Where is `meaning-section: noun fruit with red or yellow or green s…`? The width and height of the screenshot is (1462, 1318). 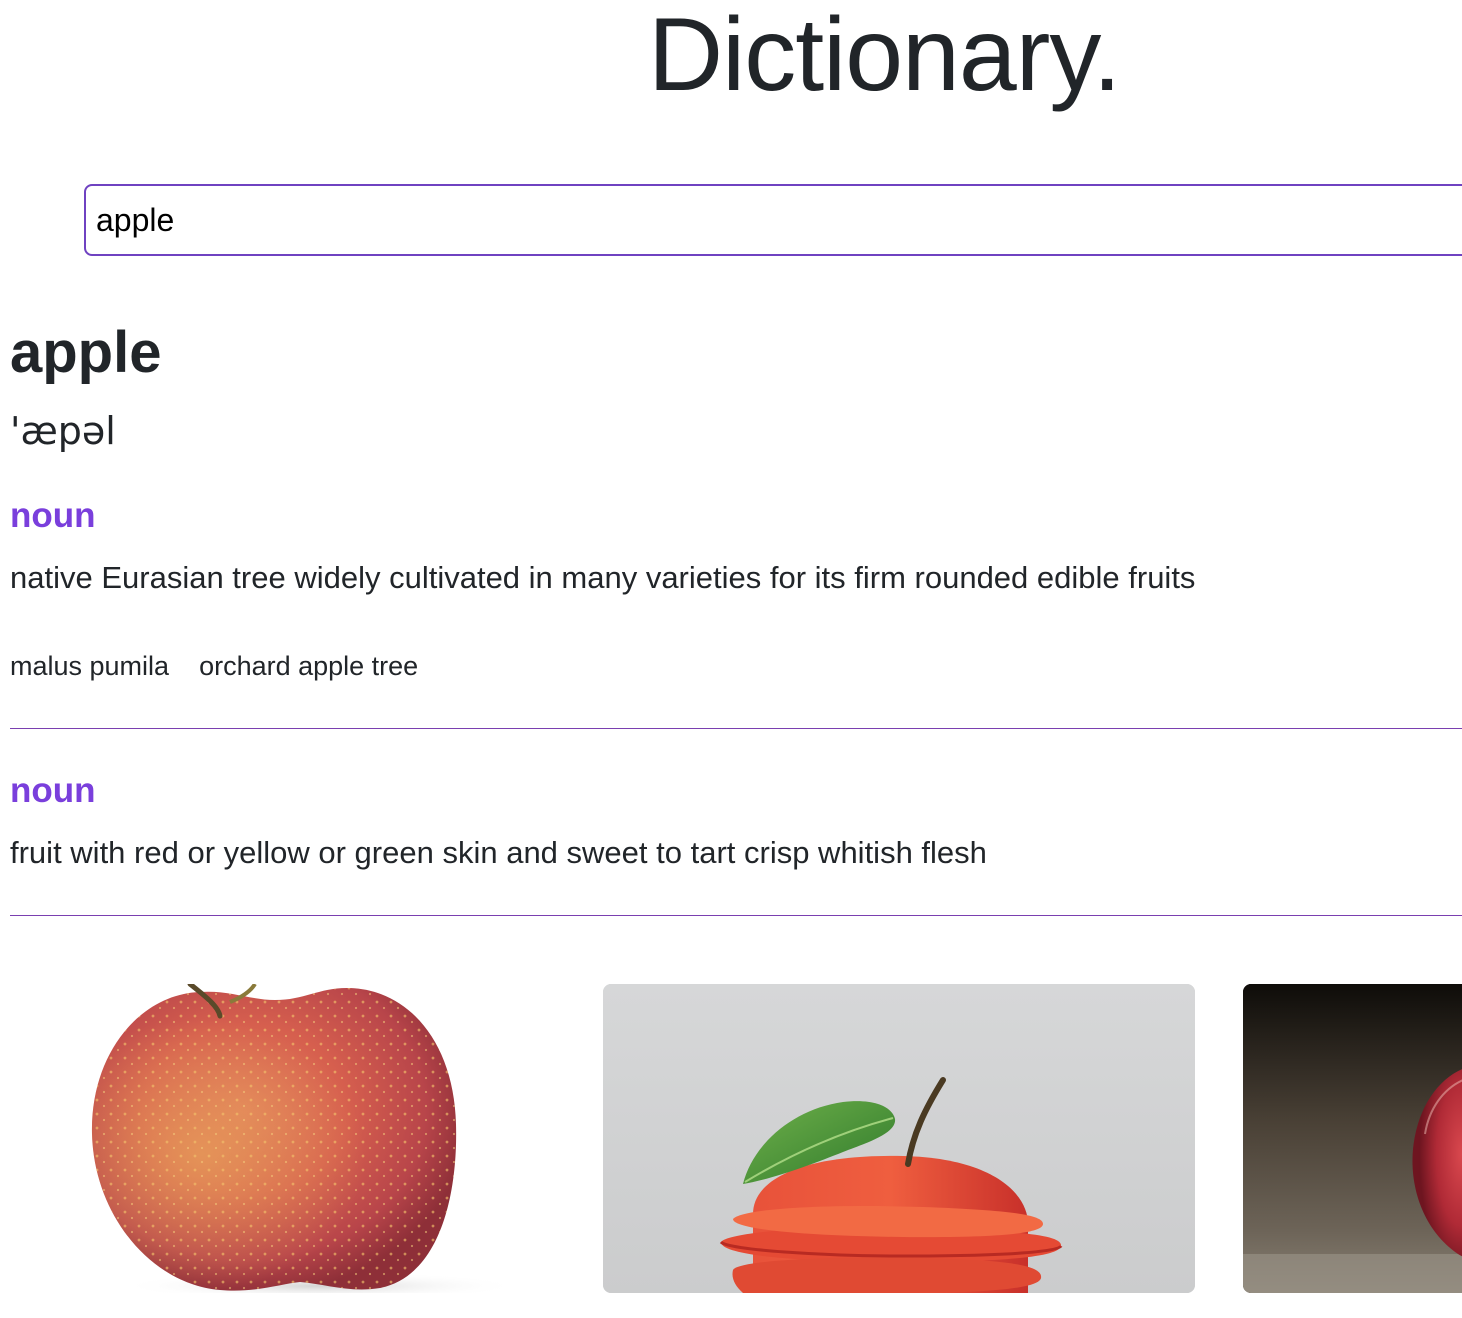 meaning-section: noun fruit with red or yellow or green s… is located at coordinates (736, 821).